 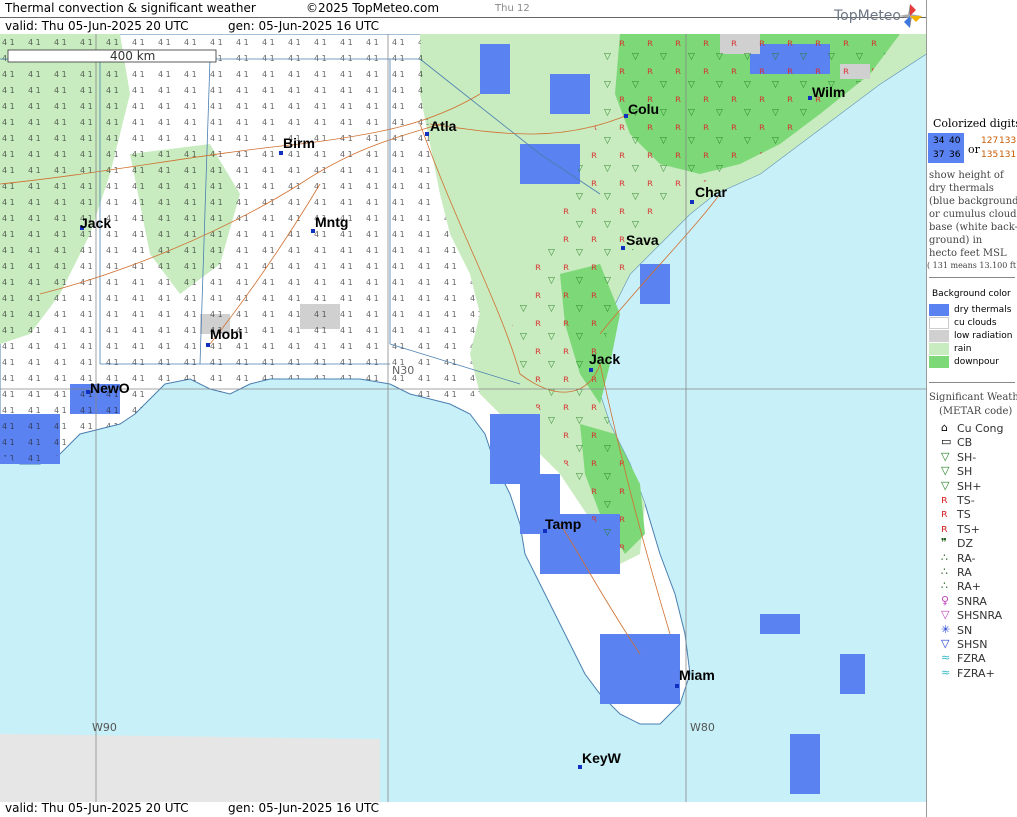 I want to click on sig-weather-label: TS-, so click(x=966, y=500).